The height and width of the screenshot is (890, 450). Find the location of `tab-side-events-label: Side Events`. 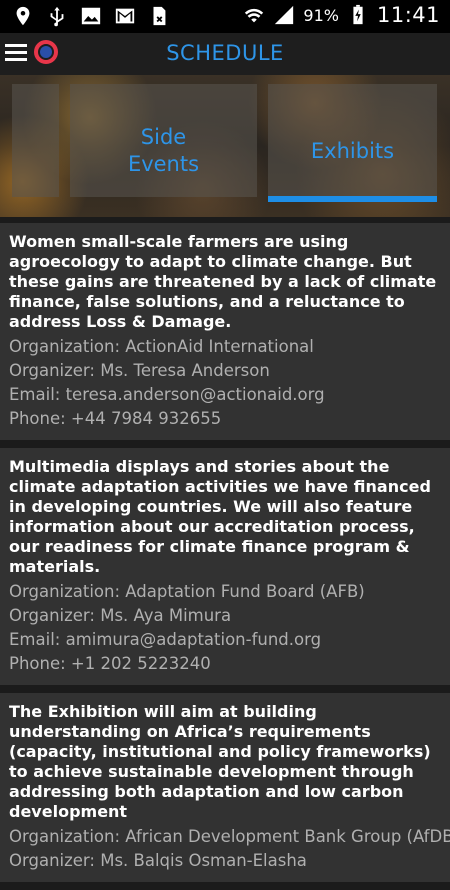

tab-side-events-label: Side Events is located at coordinates (163, 150).